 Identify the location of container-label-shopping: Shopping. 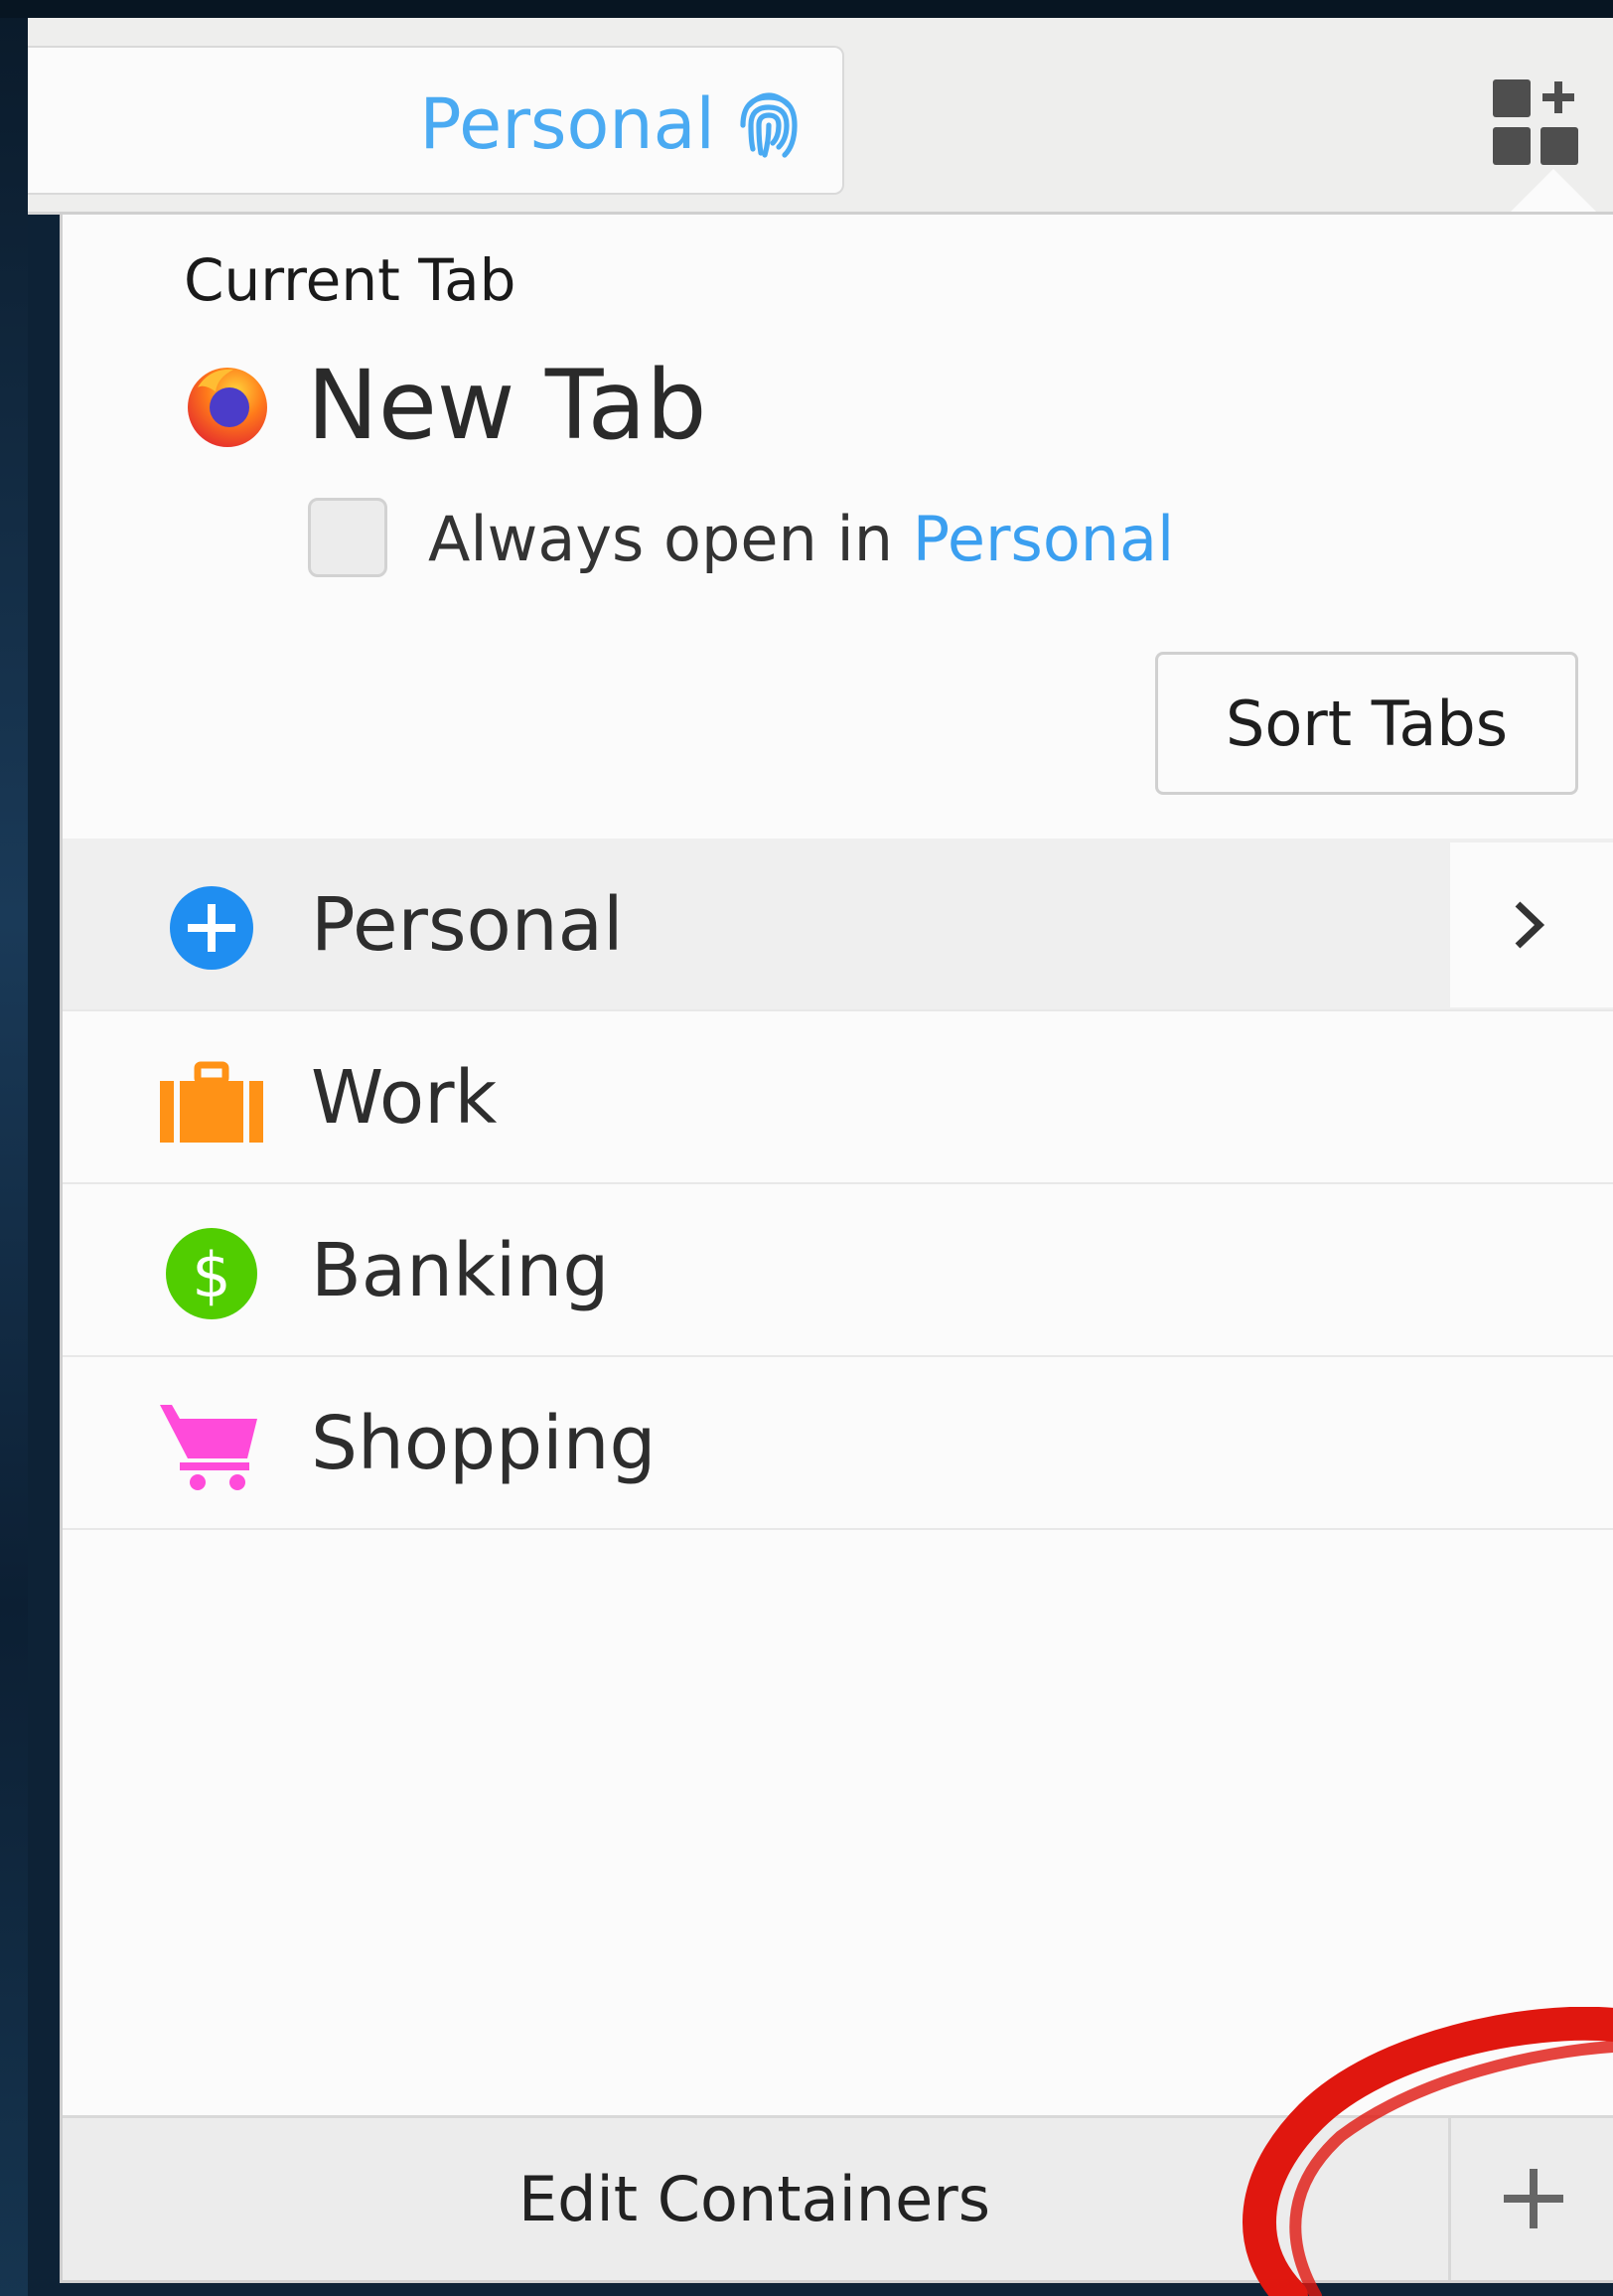
(484, 1444).